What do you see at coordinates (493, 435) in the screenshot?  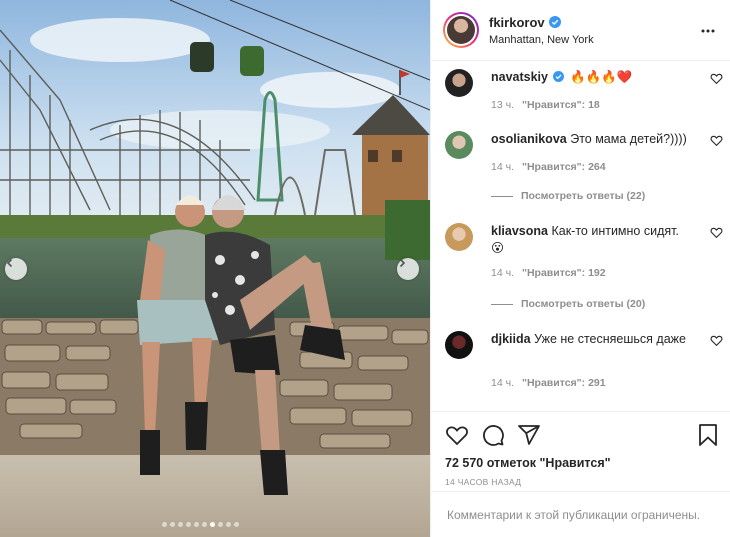 I see `comment-bubble-icon` at bounding box center [493, 435].